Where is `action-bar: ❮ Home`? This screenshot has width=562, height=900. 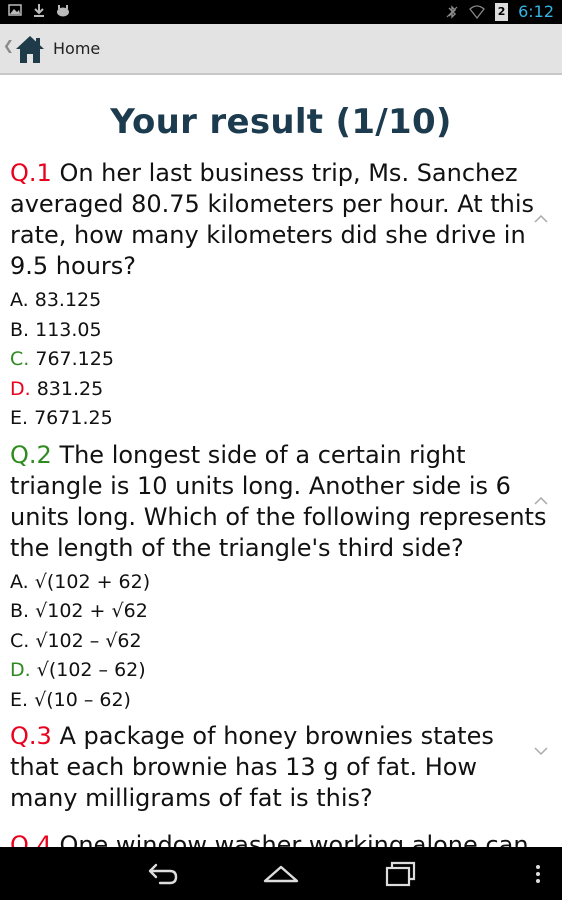
action-bar: ❮ Home is located at coordinates (281, 49).